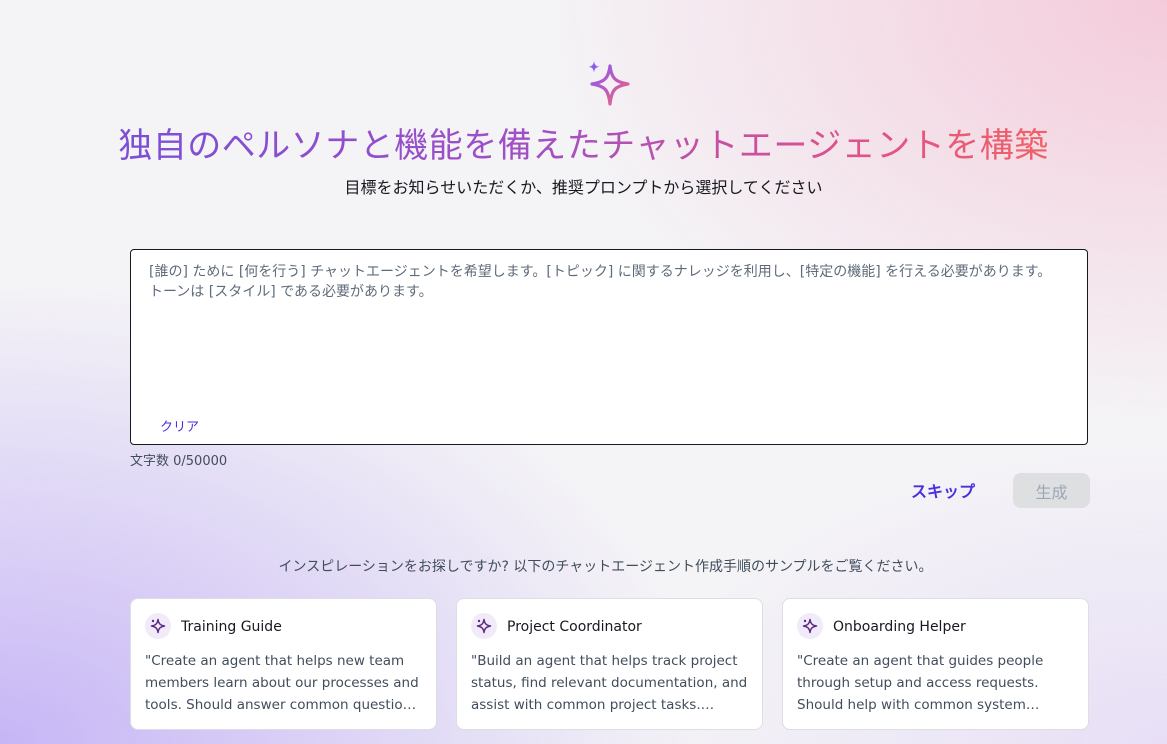 The image size is (1167, 744). I want to click on card-title: Project Coordinator, so click(574, 627).